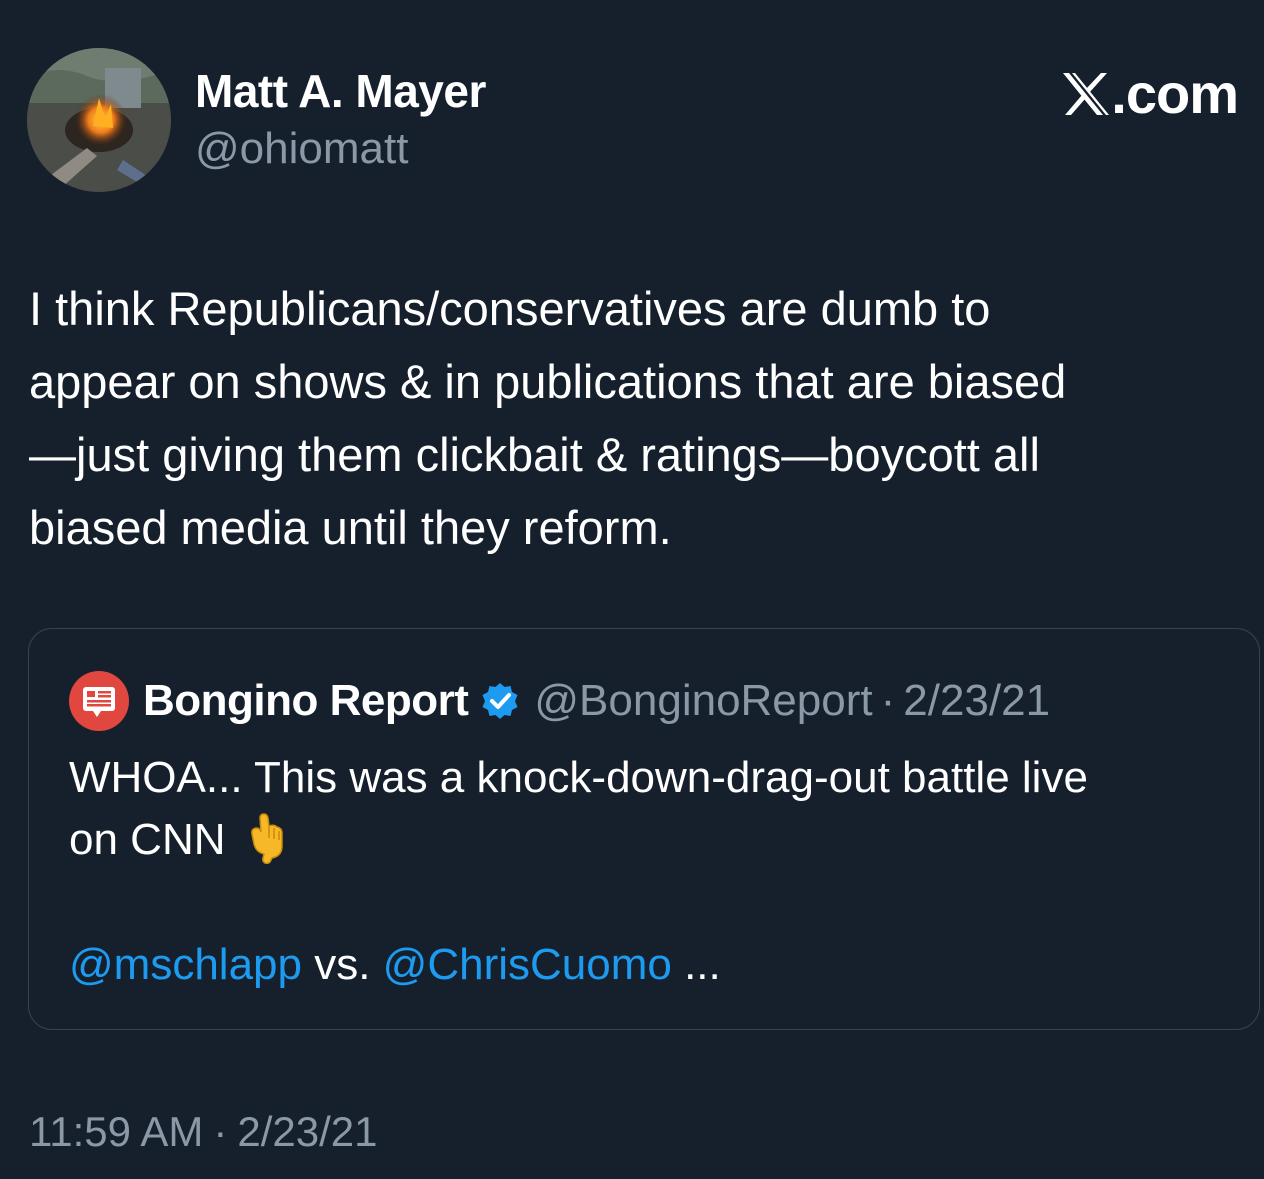  What do you see at coordinates (703, 701) in the screenshot?
I see `quoted-author-handle: @BonginoReport` at bounding box center [703, 701].